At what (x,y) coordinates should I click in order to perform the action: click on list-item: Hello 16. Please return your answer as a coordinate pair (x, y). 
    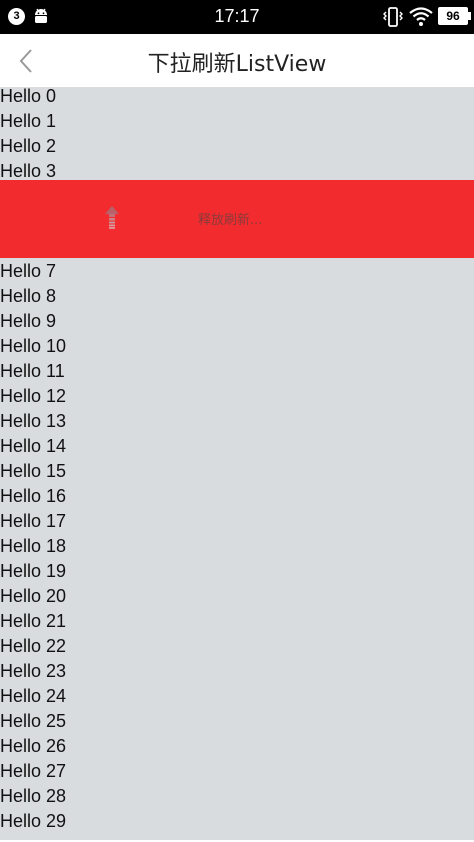
    Looking at the image, I should click on (33, 496).